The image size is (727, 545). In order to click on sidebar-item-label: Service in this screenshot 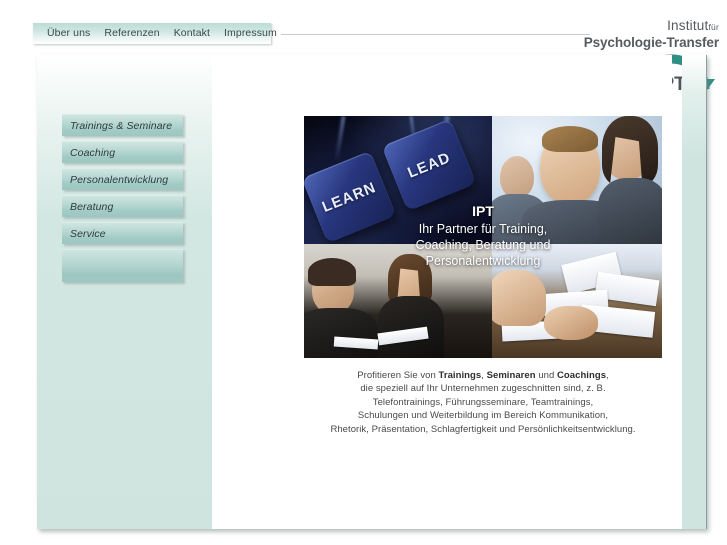, I will do `click(88, 233)`.